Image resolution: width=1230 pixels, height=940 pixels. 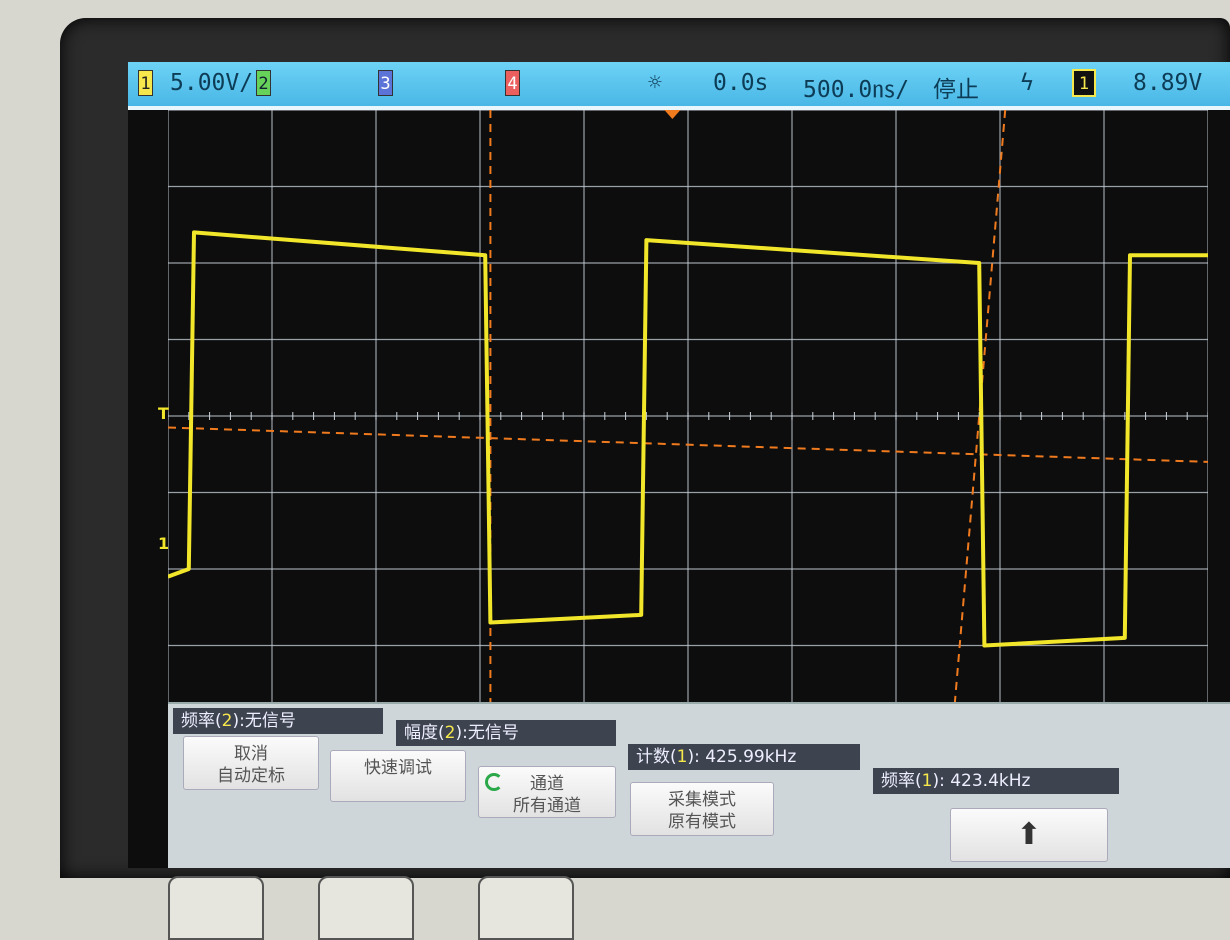 What do you see at coordinates (145, 83) in the screenshot?
I see `channel-1-badge: 1` at bounding box center [145, 83].